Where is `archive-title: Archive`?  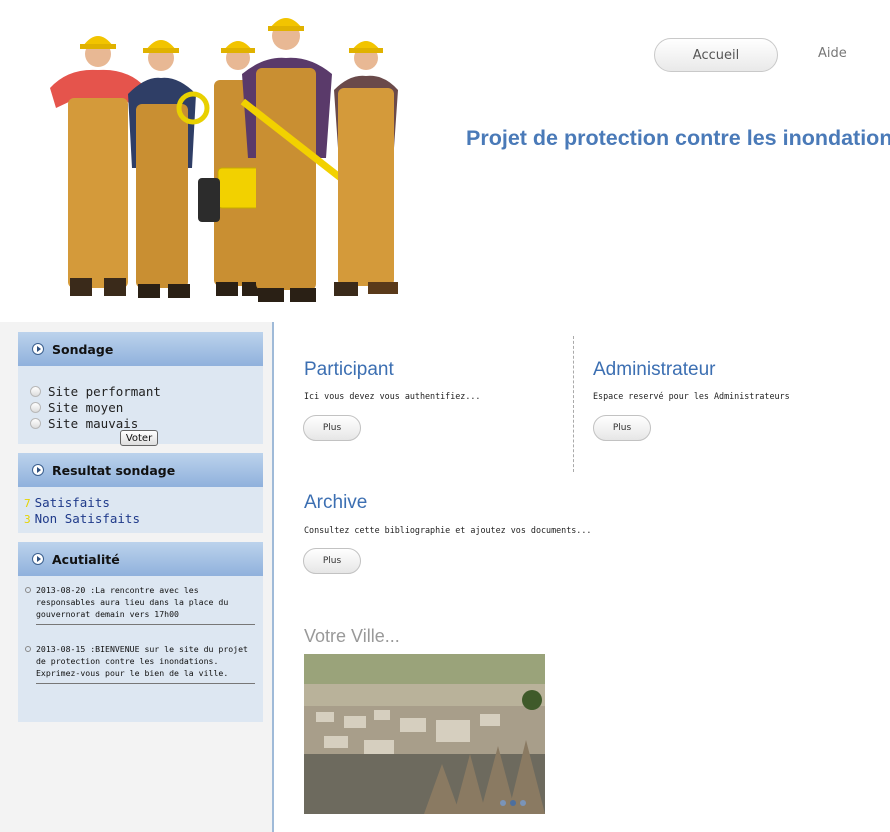 archive-title: Archive is located at coordinates (336, 502).